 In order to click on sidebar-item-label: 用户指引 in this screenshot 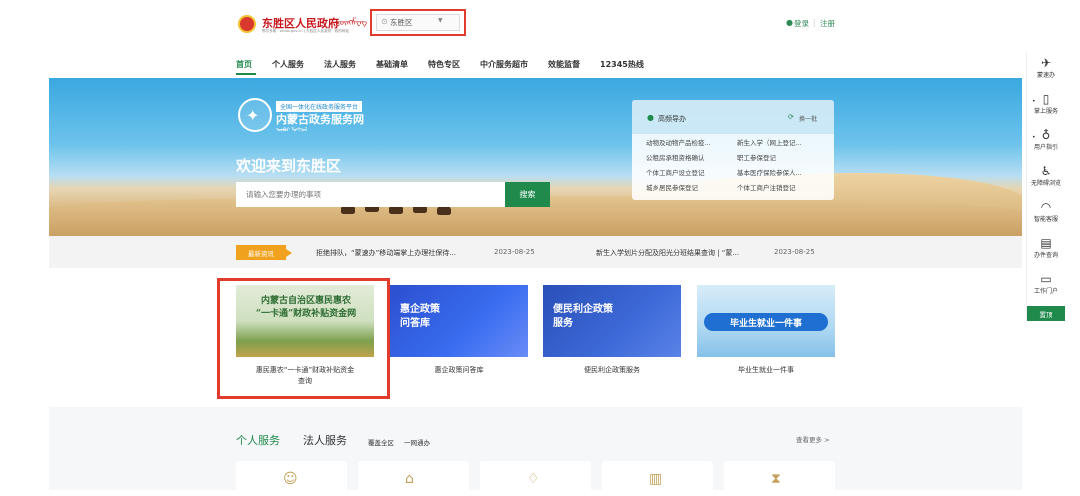, I will do `click(1045, 147)`.